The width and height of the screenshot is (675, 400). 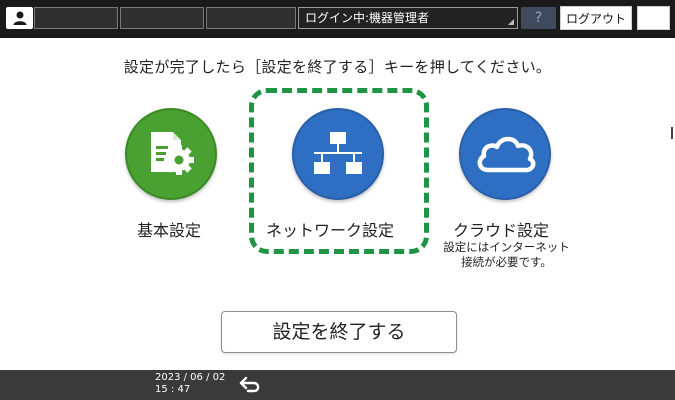 I want to click on network-icon, so click(x=338, y=153).